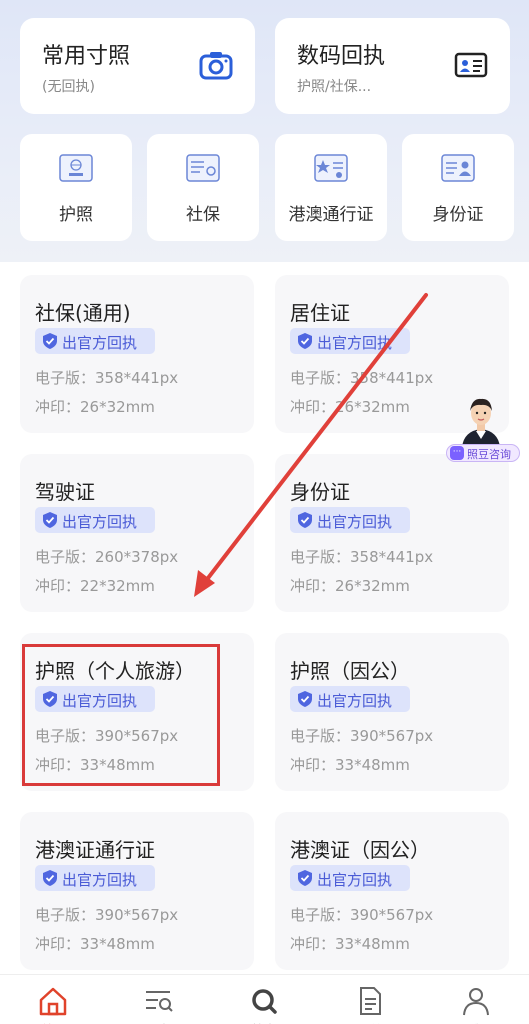 The width and height of the screenshot is (529, 1024). What do you see at coordinates (320, 492) in the screenshot?
I see `doc-name: 身份证` at bounding box center [320, 492].